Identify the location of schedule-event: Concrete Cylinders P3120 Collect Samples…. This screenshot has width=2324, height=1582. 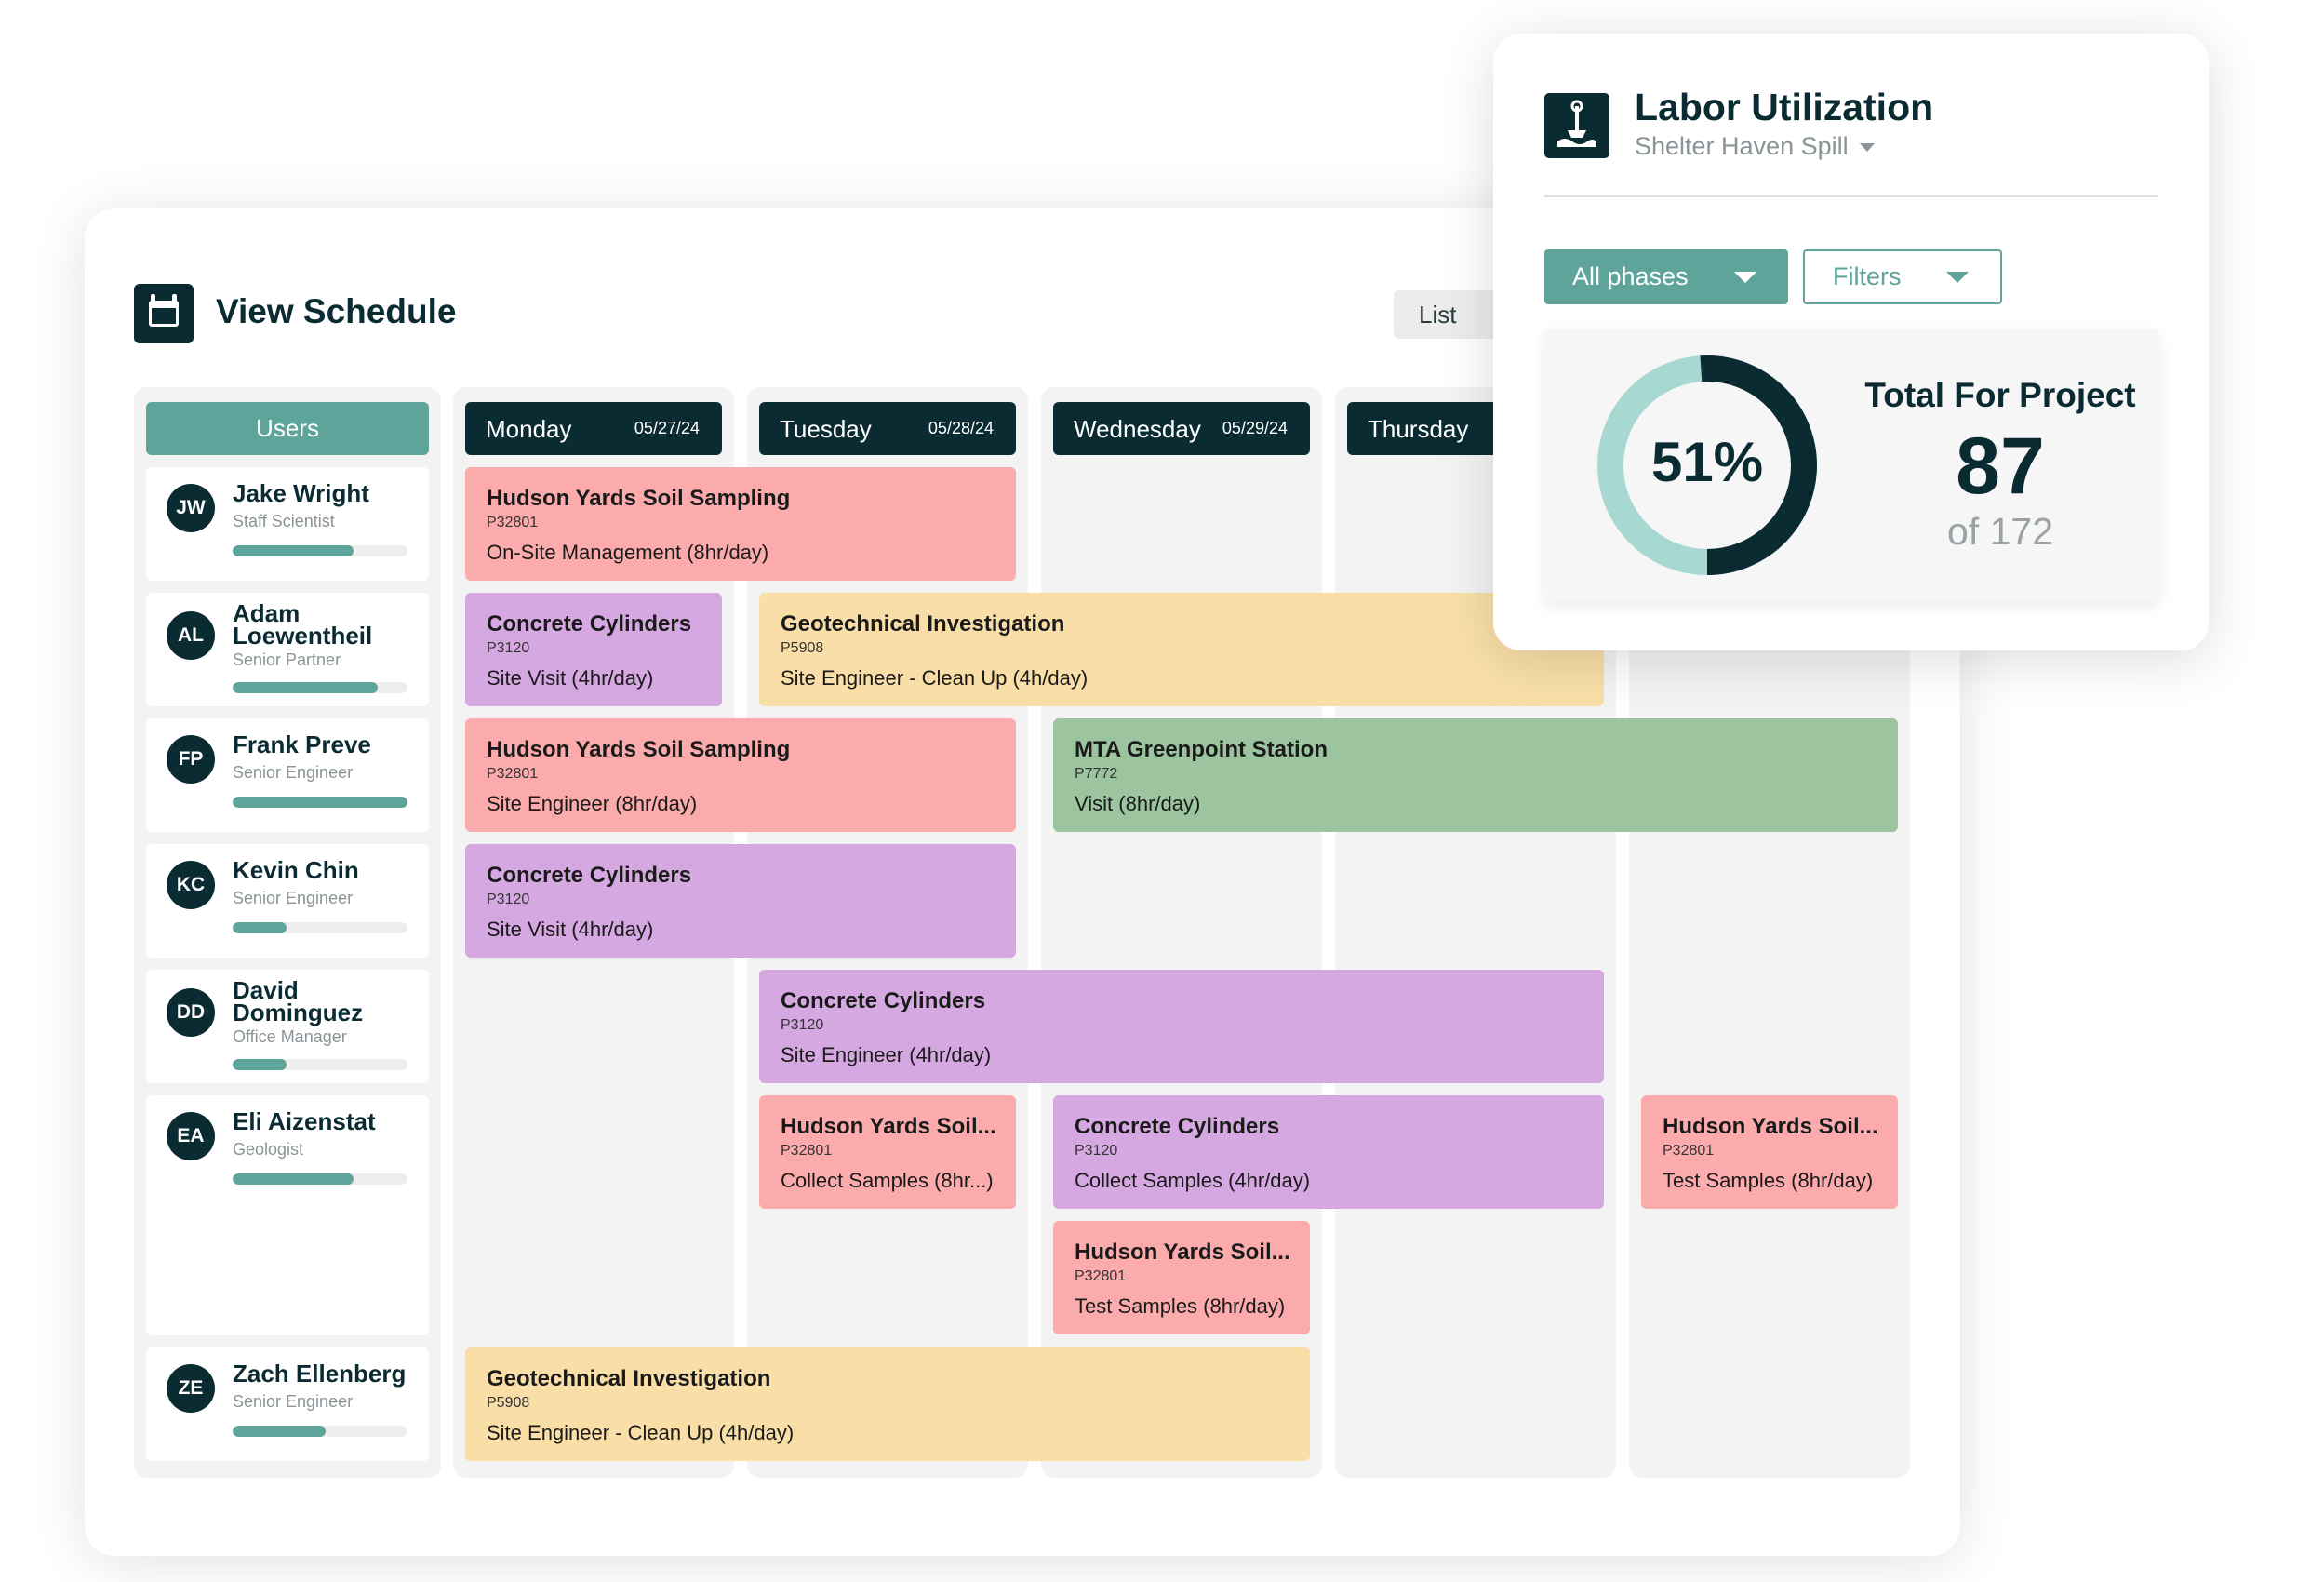
(1328, 1152).